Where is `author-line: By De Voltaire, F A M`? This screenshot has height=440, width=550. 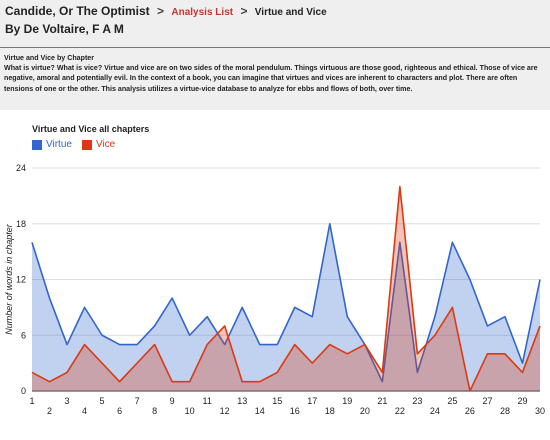 author-line: By De Voltaire, F A M is located at coordinates (64, 29).